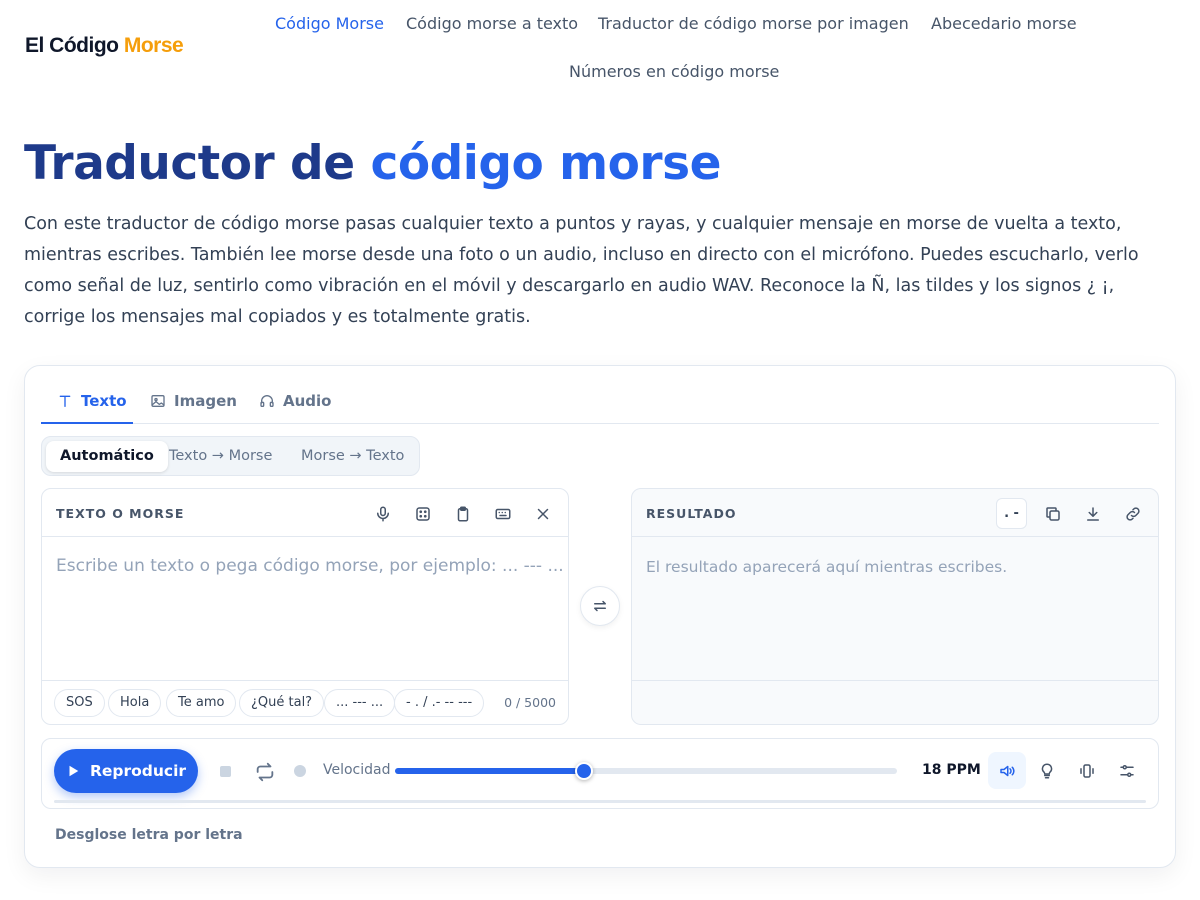 The height and width of the screenshot is (900, 1200). I want to click on lightbulb-icon, so click(1047, 770).